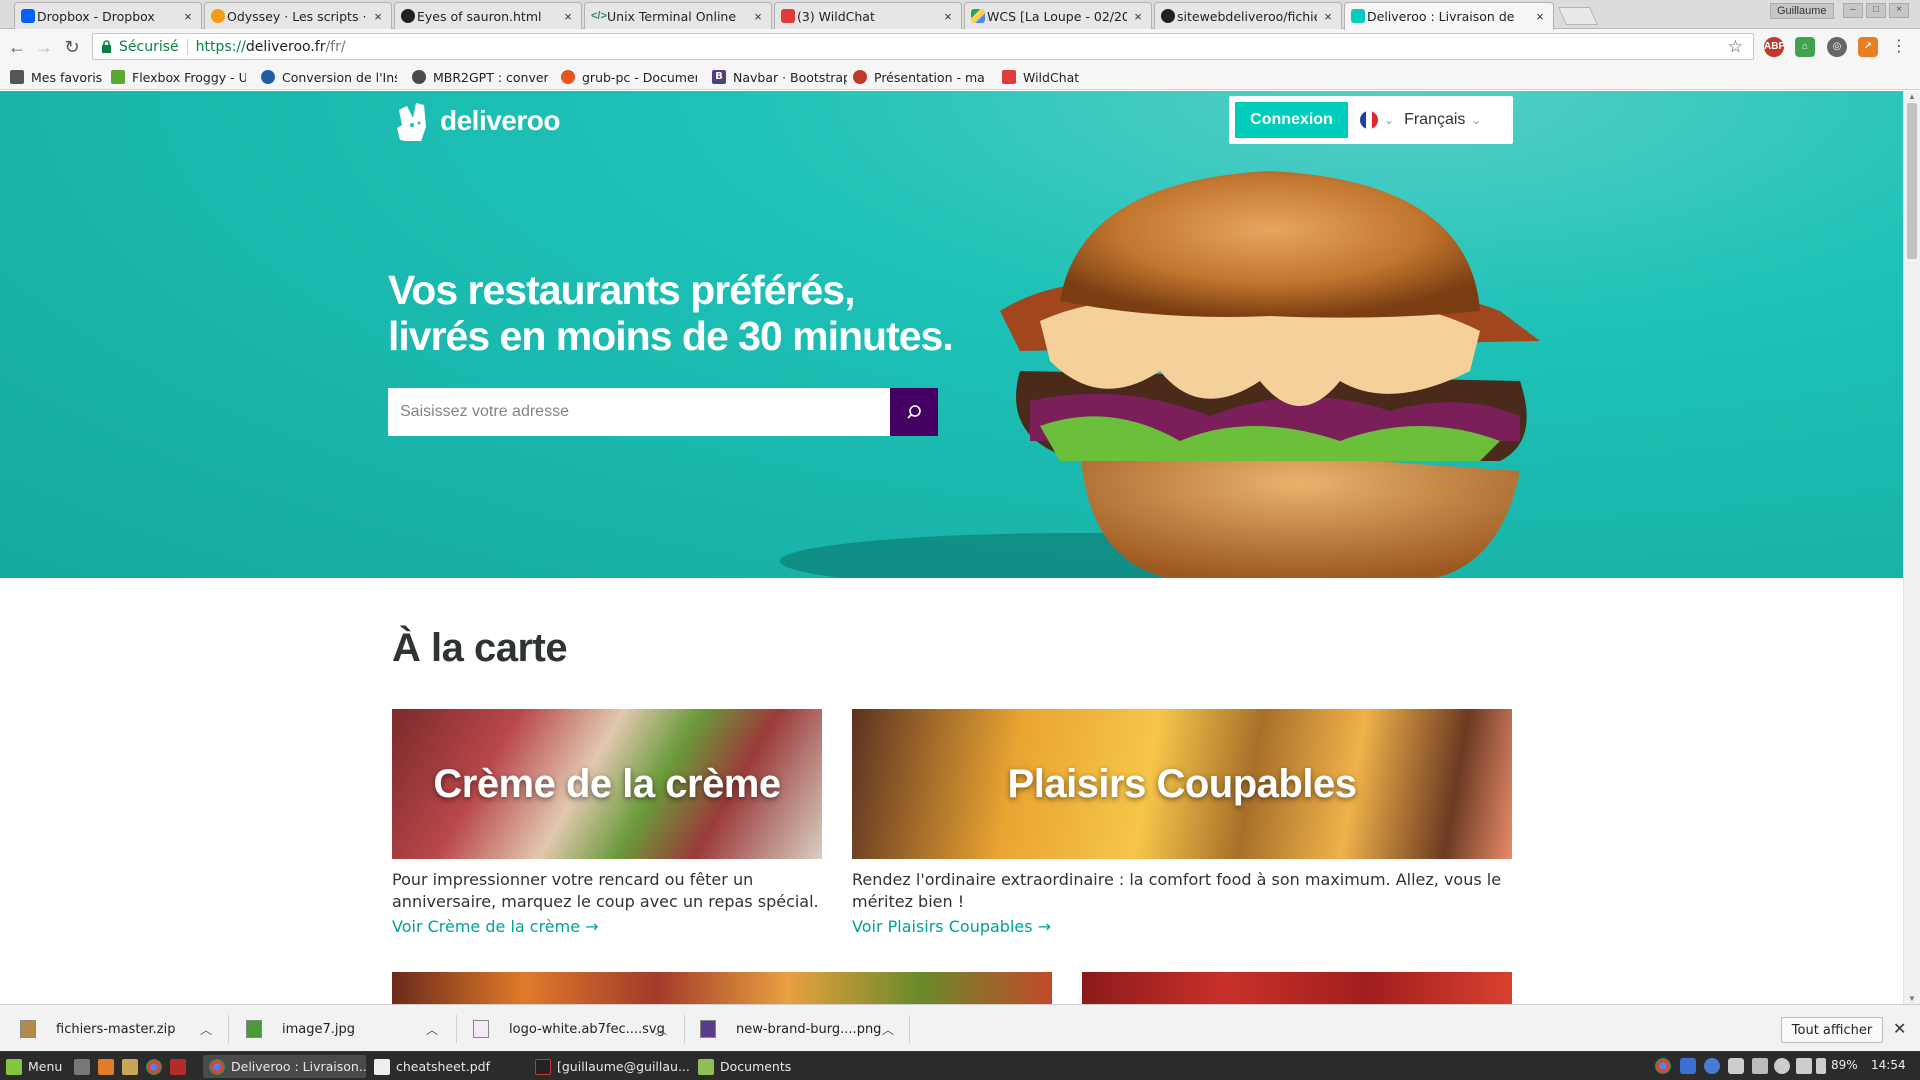  I want to click on chrome-tray-icon, so click(1663, 1066).